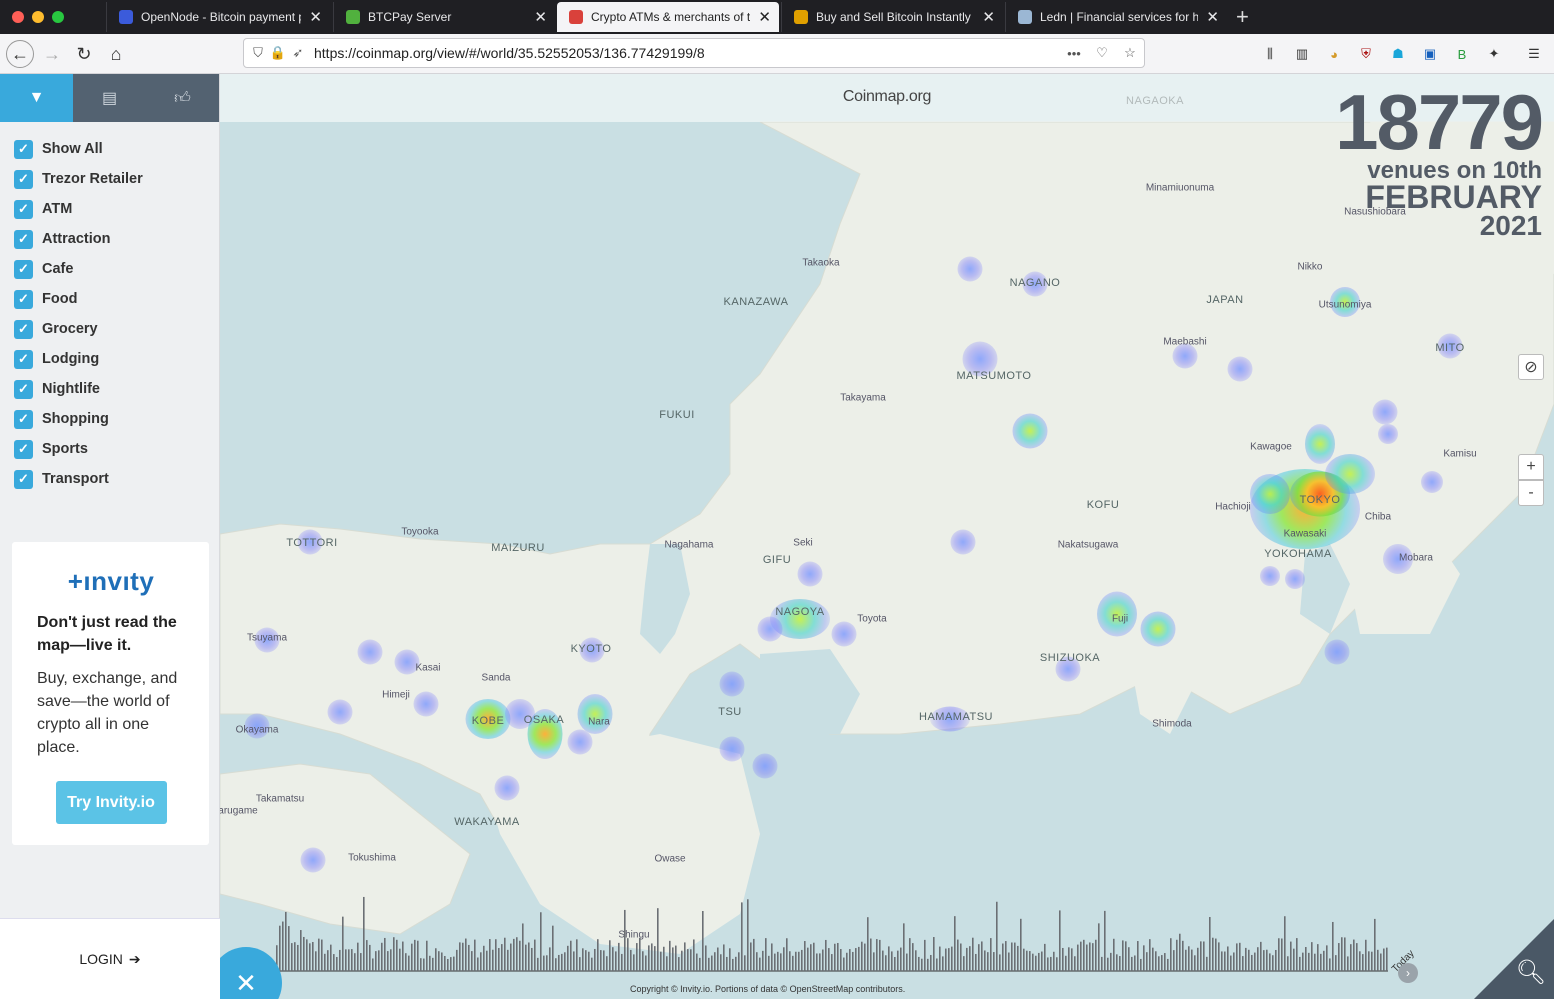 The height and width of the screenshot is (999, 1554). I want to click on bplus-icon: B, so click(1462, 54).